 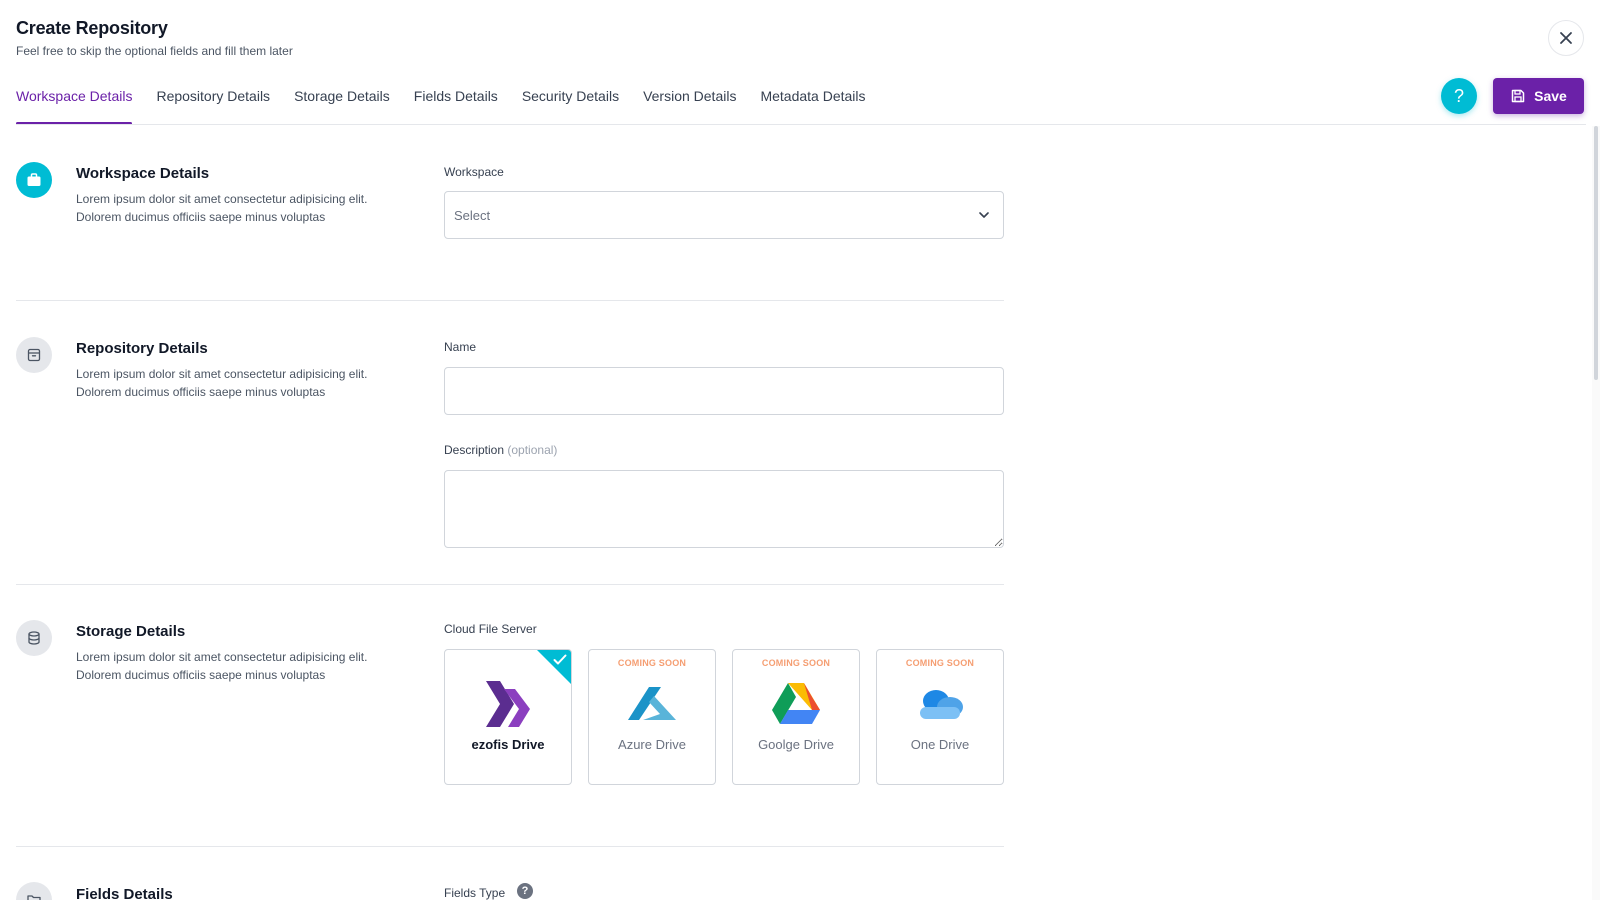 What do you see at coordinates (456, 102) in the screenshot?
I see `tab-fields-details: Fields Details` at bounding box center [456, 102].